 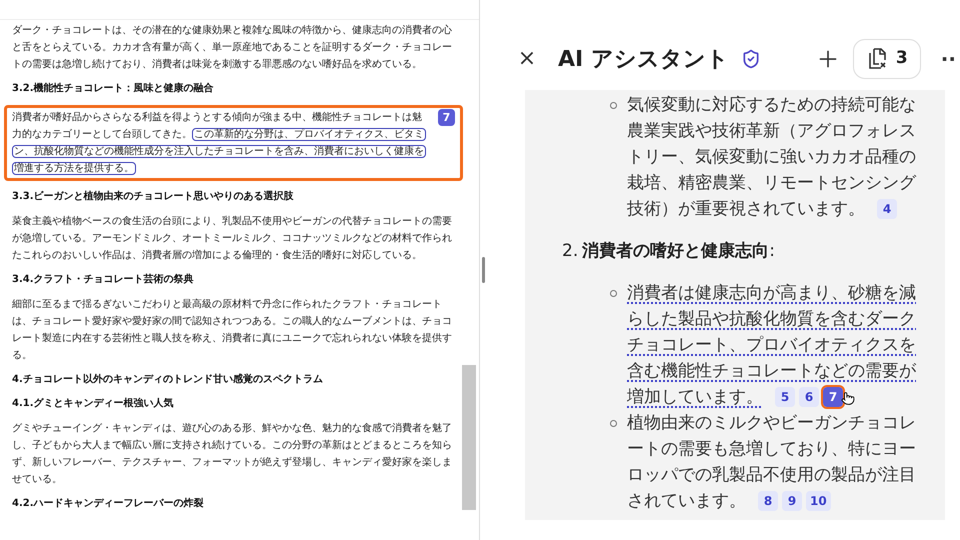 What do you see at coordinates (785, 397) in the screenshot?
I see `citation-badge: 5` at bounding box center [785, 397].